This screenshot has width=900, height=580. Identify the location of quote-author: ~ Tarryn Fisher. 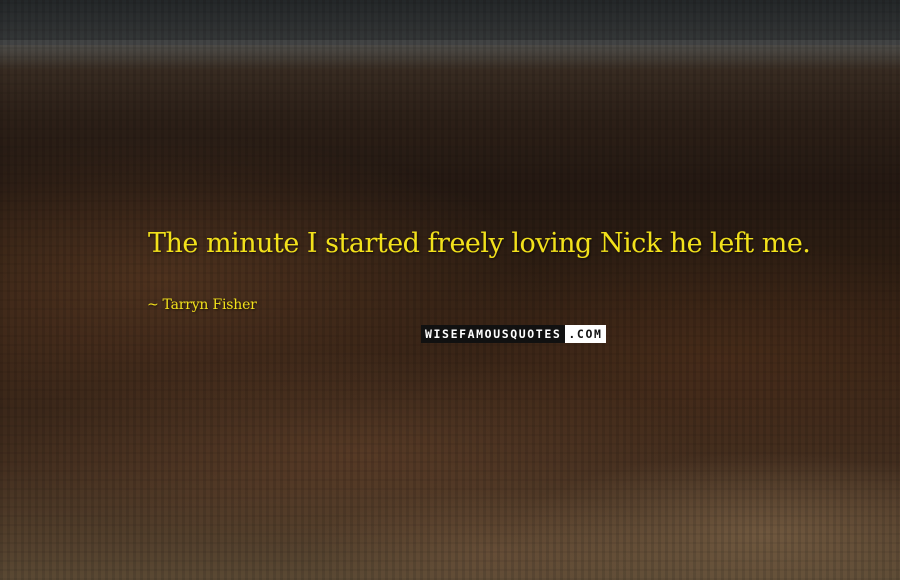
(202, 305).